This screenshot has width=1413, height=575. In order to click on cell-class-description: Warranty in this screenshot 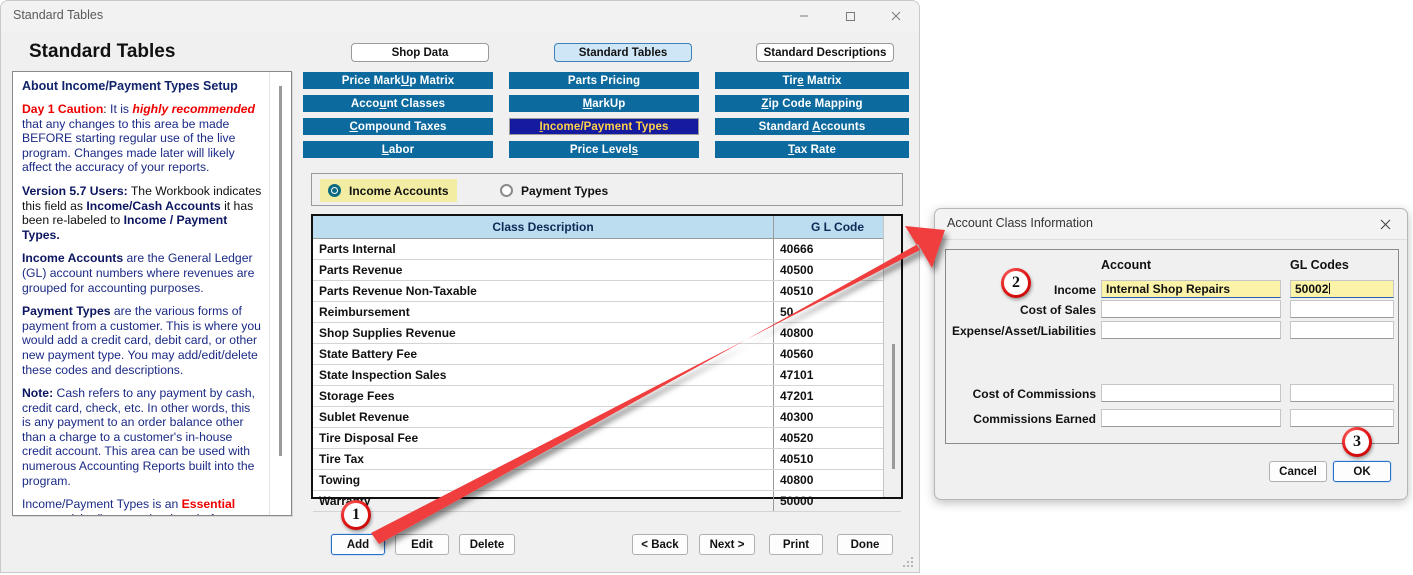, I will do `click(543, 501)`.